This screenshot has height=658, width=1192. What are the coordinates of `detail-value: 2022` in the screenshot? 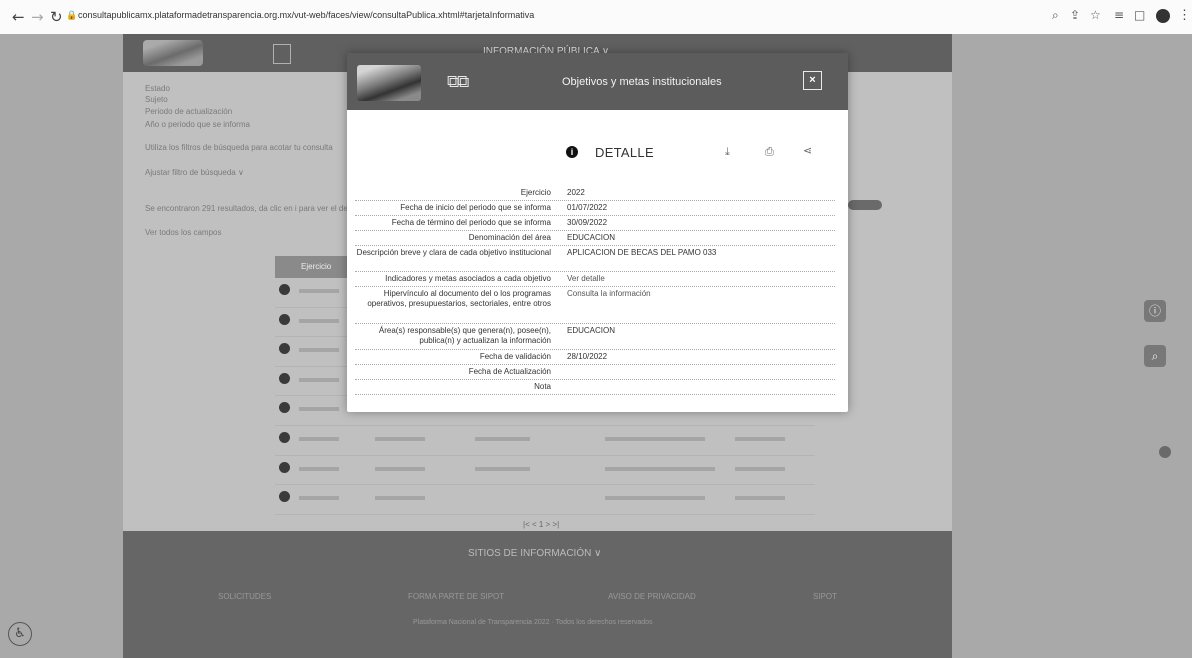 It's located at (576, 192).